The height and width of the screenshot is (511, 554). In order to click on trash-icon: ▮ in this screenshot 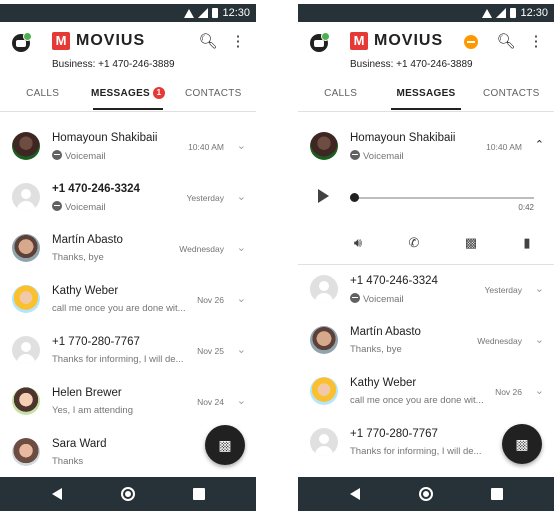, I will do `click(527, 243)`.